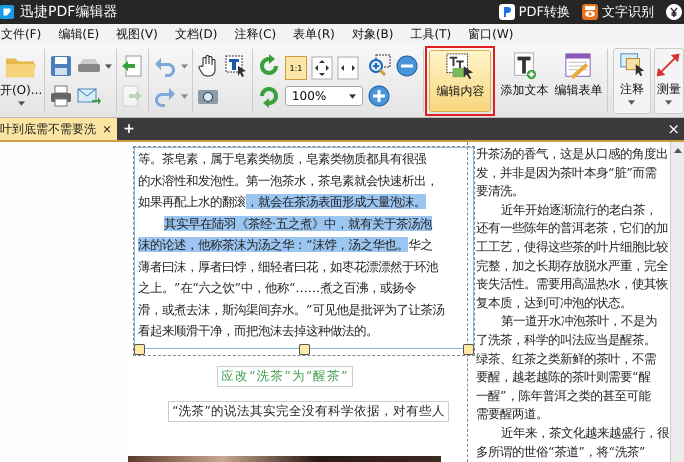 This screenshot has height=462, width=684. What do you see at coordinates (406, 66) in the screenshot?
I see `zoom-out-icon` at bounding box center [406, 66].